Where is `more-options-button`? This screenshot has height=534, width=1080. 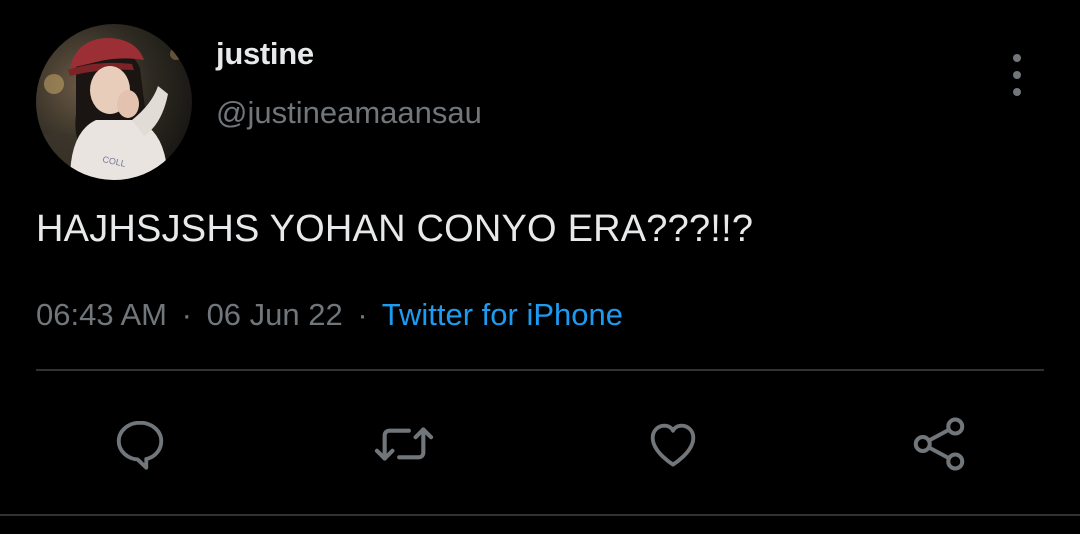 more-options-button is located at coordinates (1017, 75).